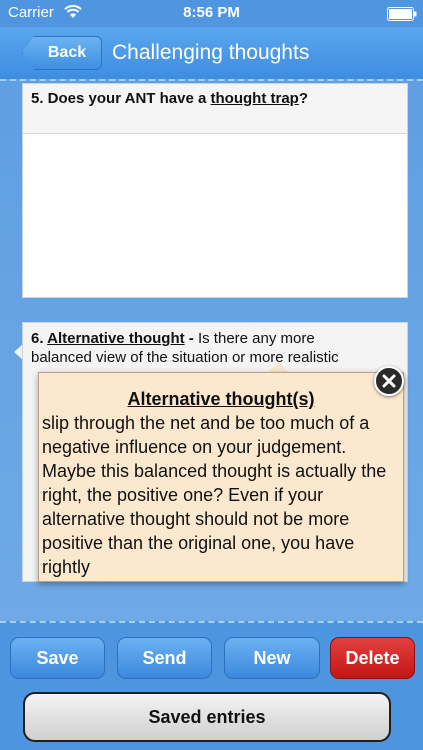  I want to click on save-button: Save, so click(57, 658).